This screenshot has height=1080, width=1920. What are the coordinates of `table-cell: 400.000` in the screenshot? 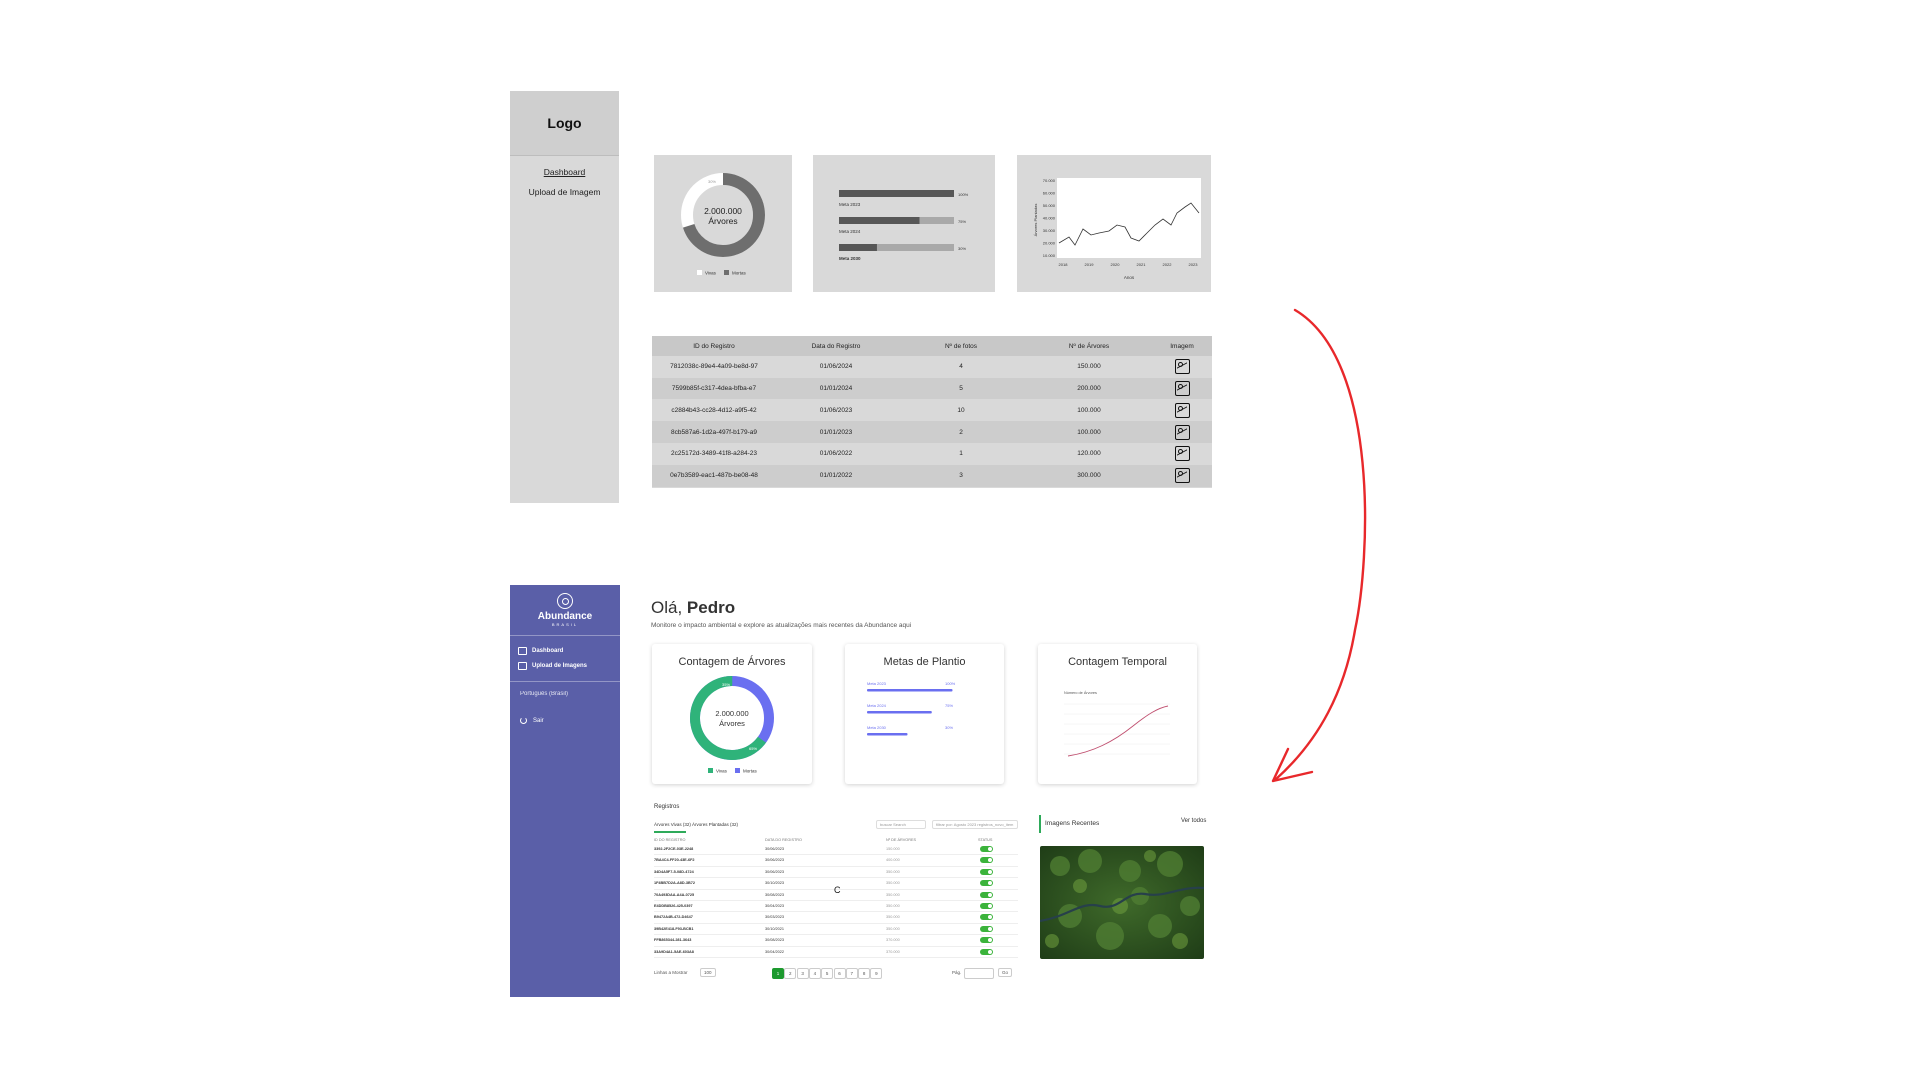 It's located at (893, 860).